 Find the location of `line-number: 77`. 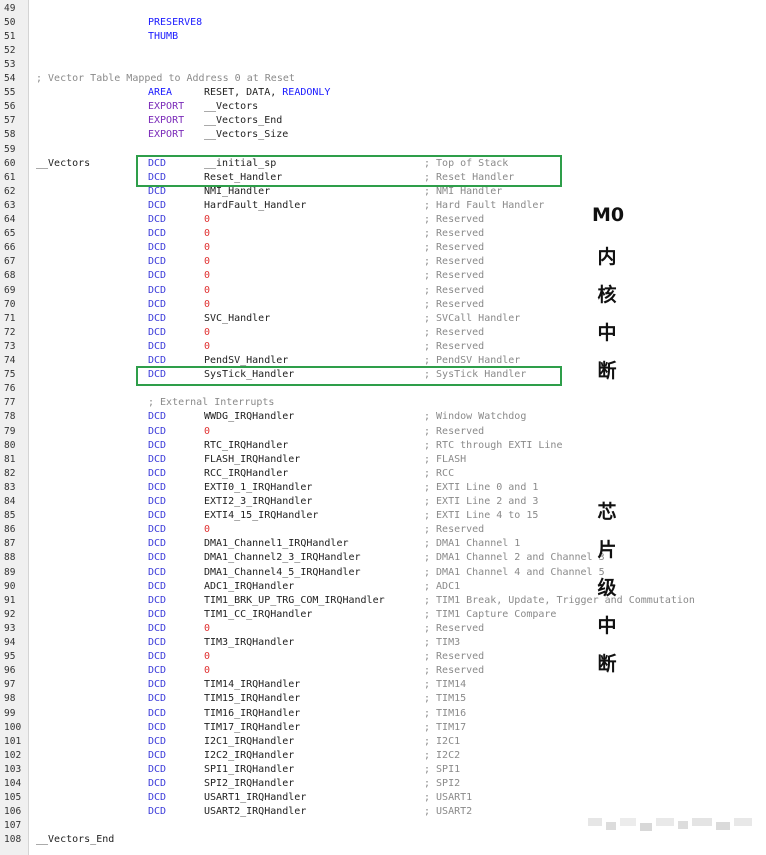

line-number: 77 is located at coordinates (10, 403).